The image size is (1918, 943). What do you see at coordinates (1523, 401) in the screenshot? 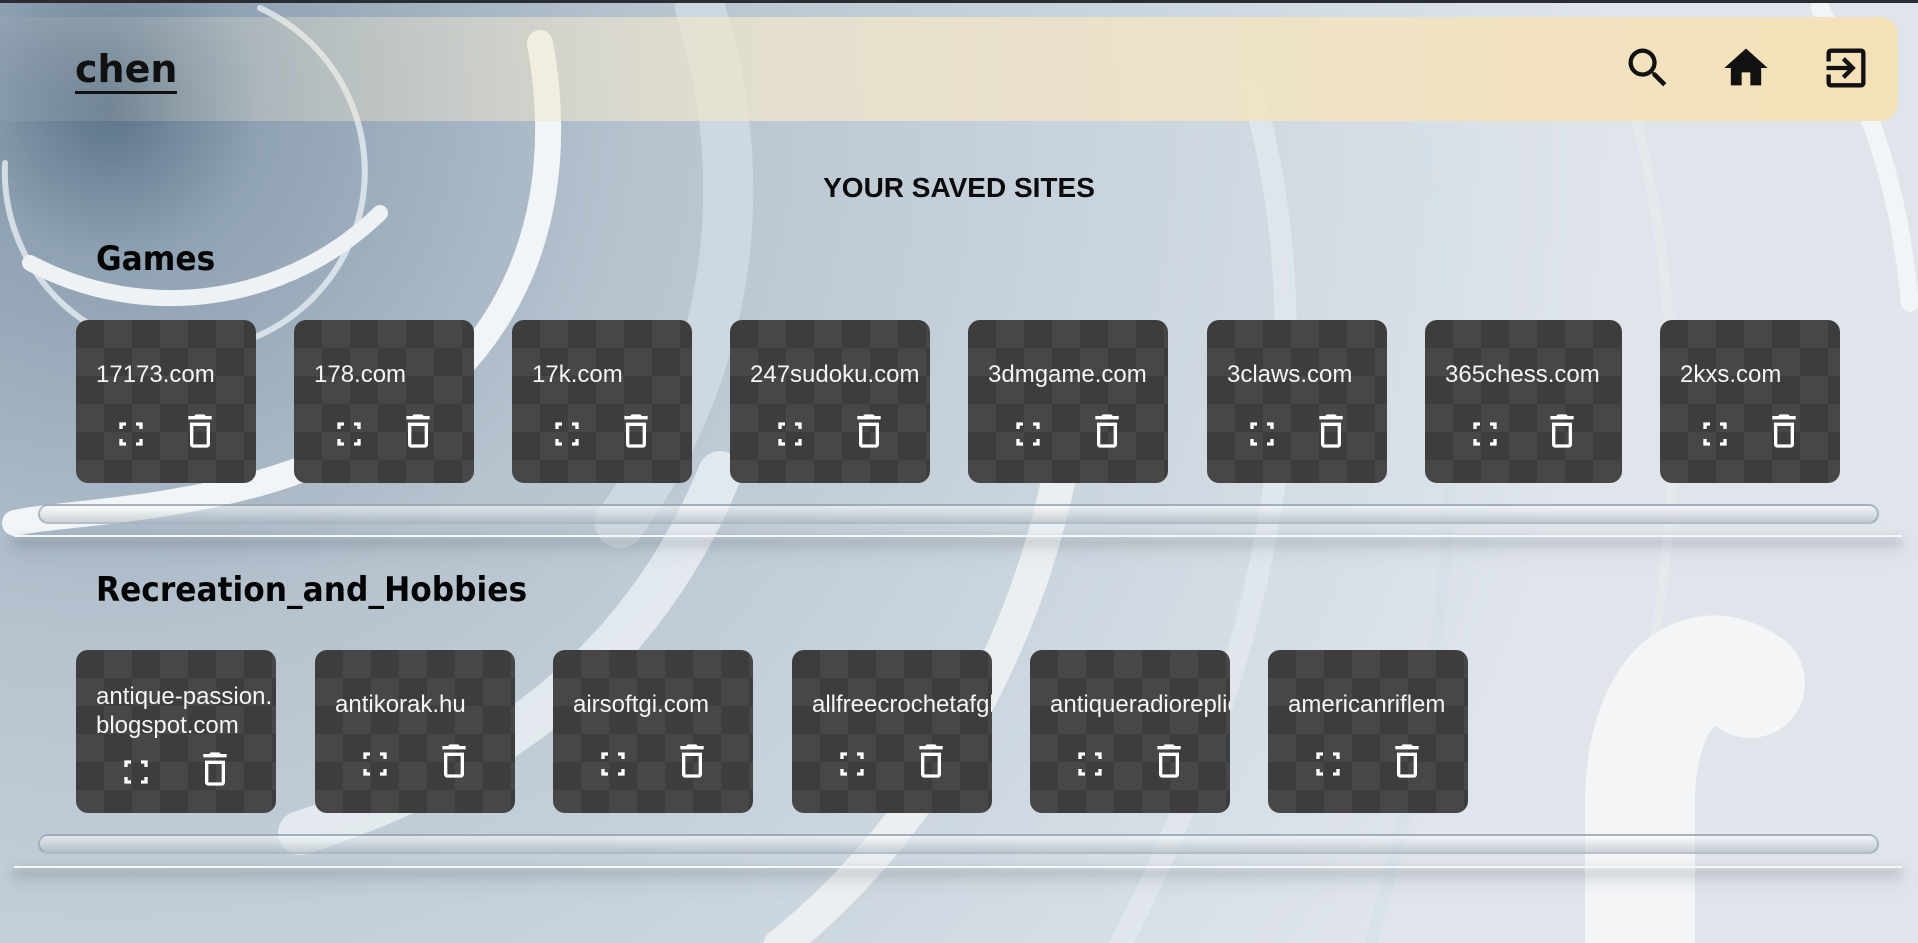
I see `site-card: 365chess.com` at bounding box center [1523, 401].